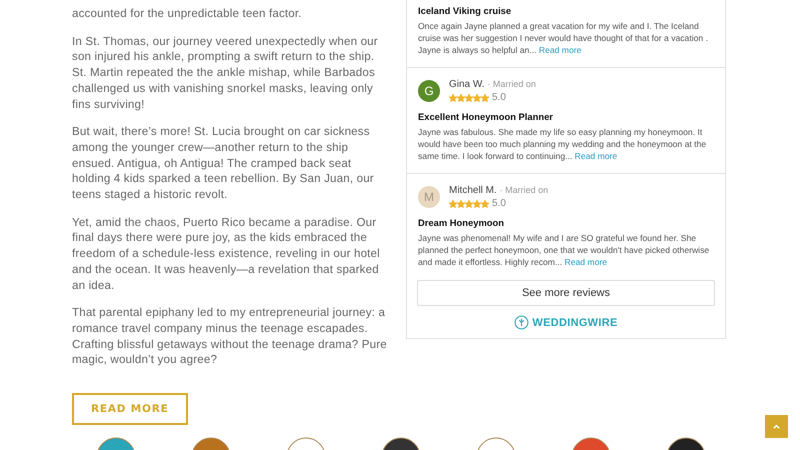 Image resolution: width=800 pixels, height=450 pixels. Describe the element at coordinates (465, 10) in the screenshot. I see `review-title: Iceland Viking cruise` at that location.